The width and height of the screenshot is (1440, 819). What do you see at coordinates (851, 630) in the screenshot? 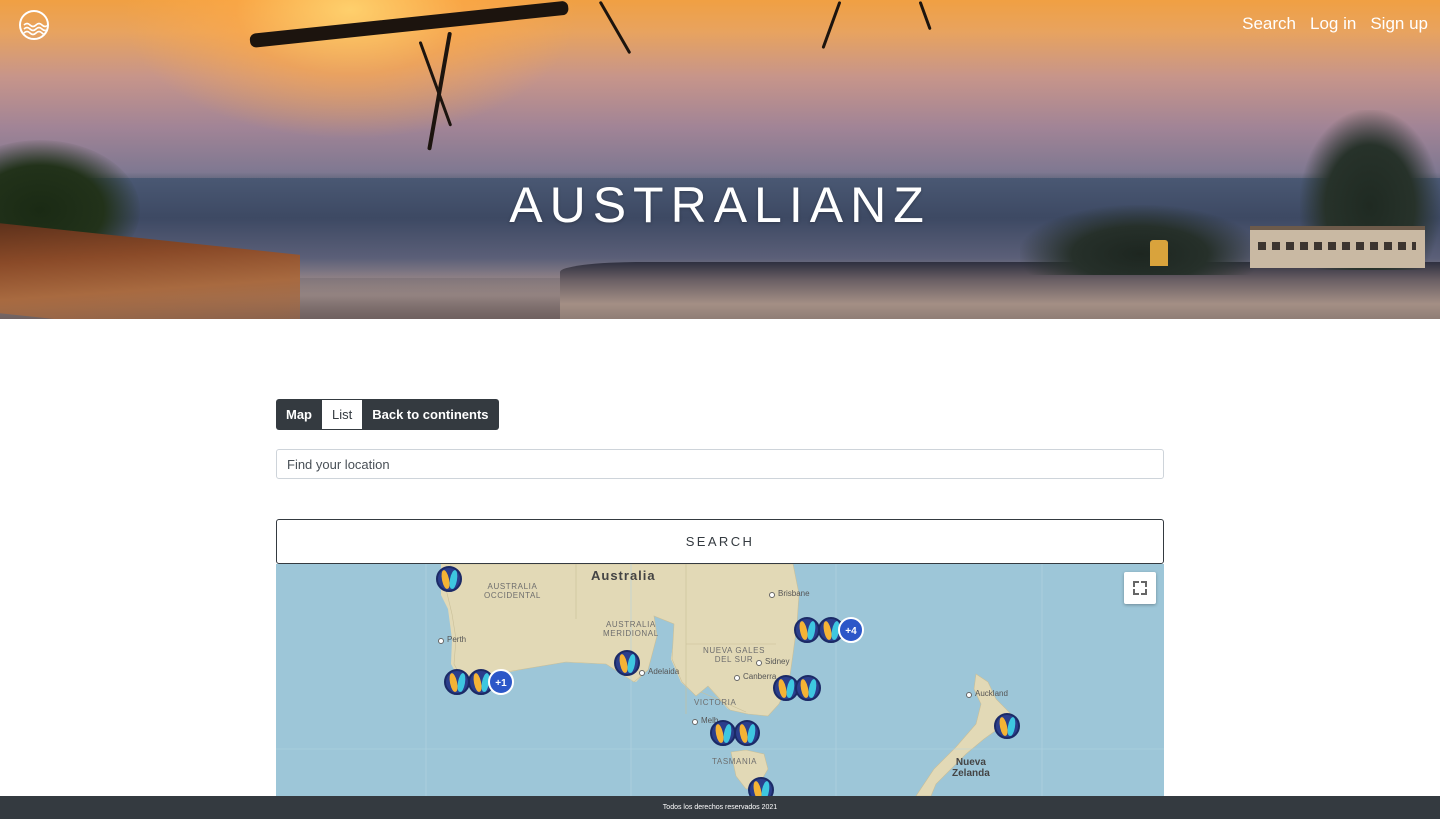
I see `spot-cluster-east: +4` at bounding box center [851, 630].